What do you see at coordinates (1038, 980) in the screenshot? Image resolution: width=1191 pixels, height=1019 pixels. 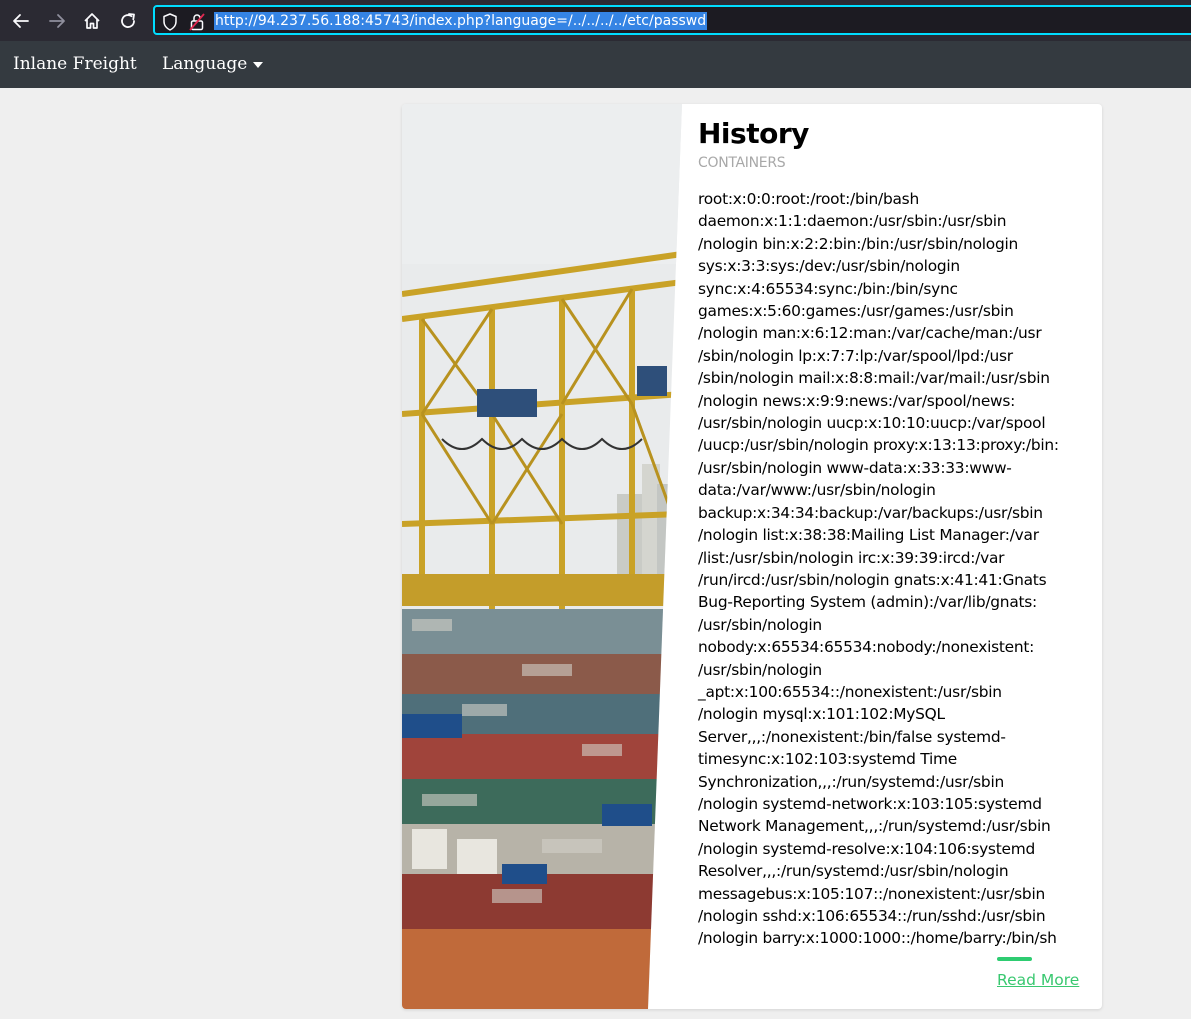 I see `read-more-link: Read More` at bounding box center [1038, 980].